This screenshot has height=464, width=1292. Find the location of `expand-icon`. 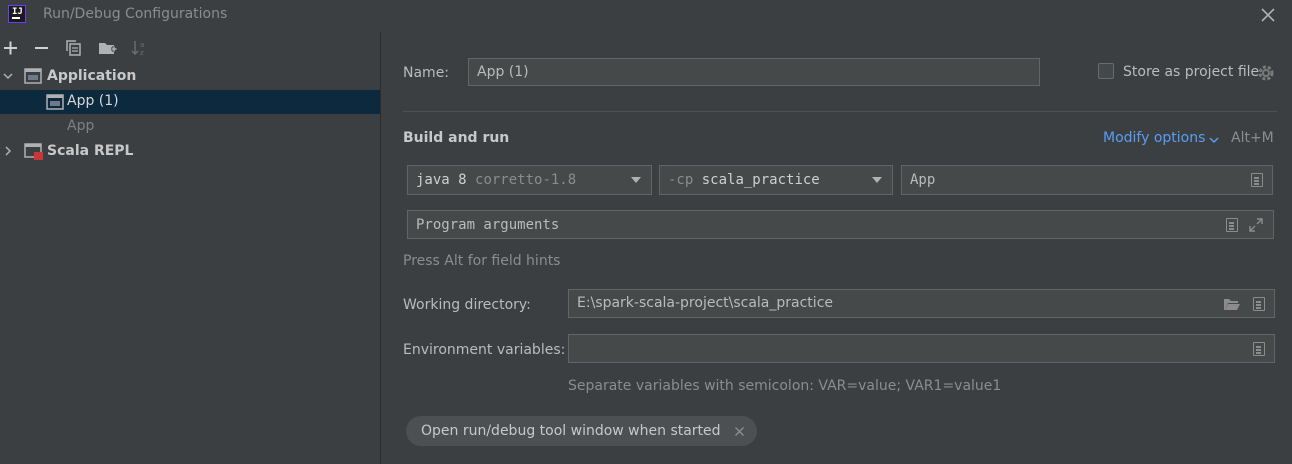

expand-icon is located at coordinates (1256, 227).